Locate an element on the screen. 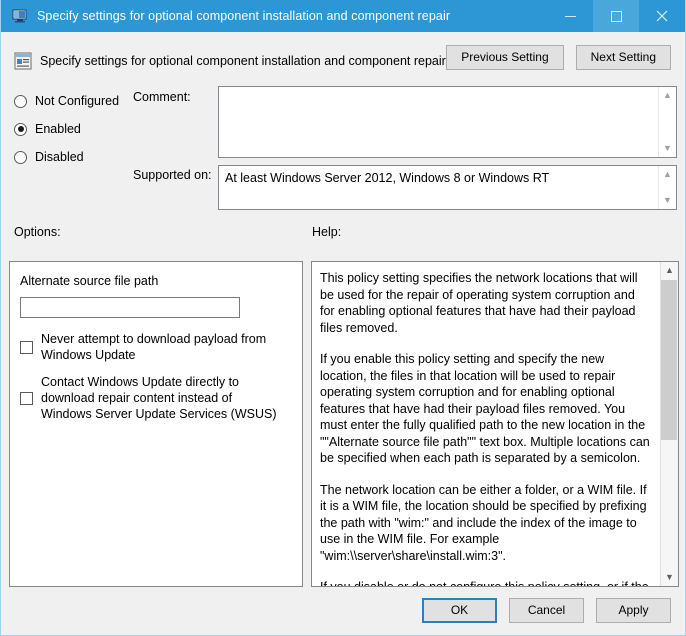  radio-not-configured-indicator is located at coordinates (20, 101).